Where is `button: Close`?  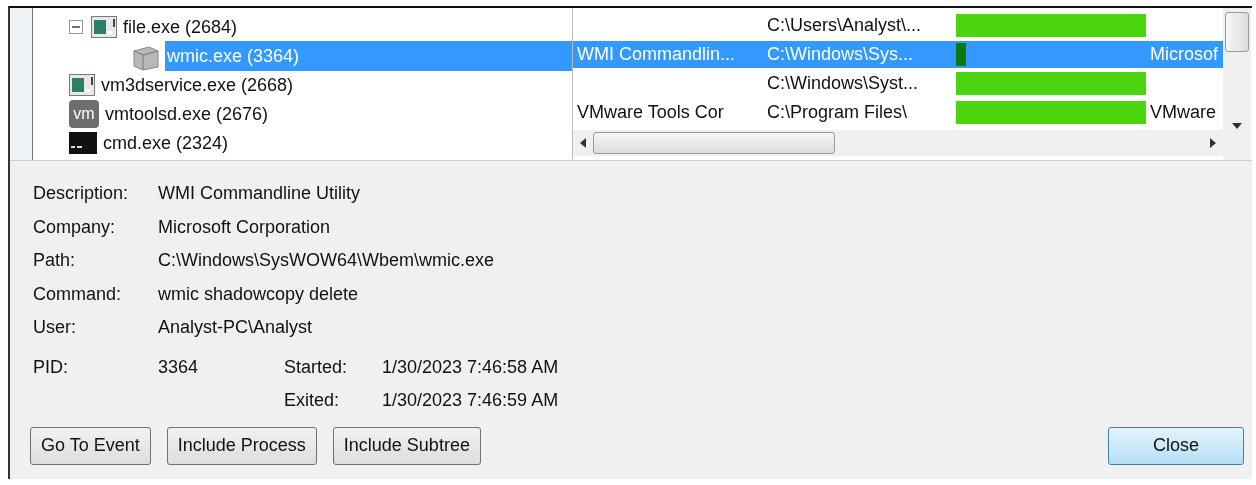 button: Close is located at coordinates (1176, 445).